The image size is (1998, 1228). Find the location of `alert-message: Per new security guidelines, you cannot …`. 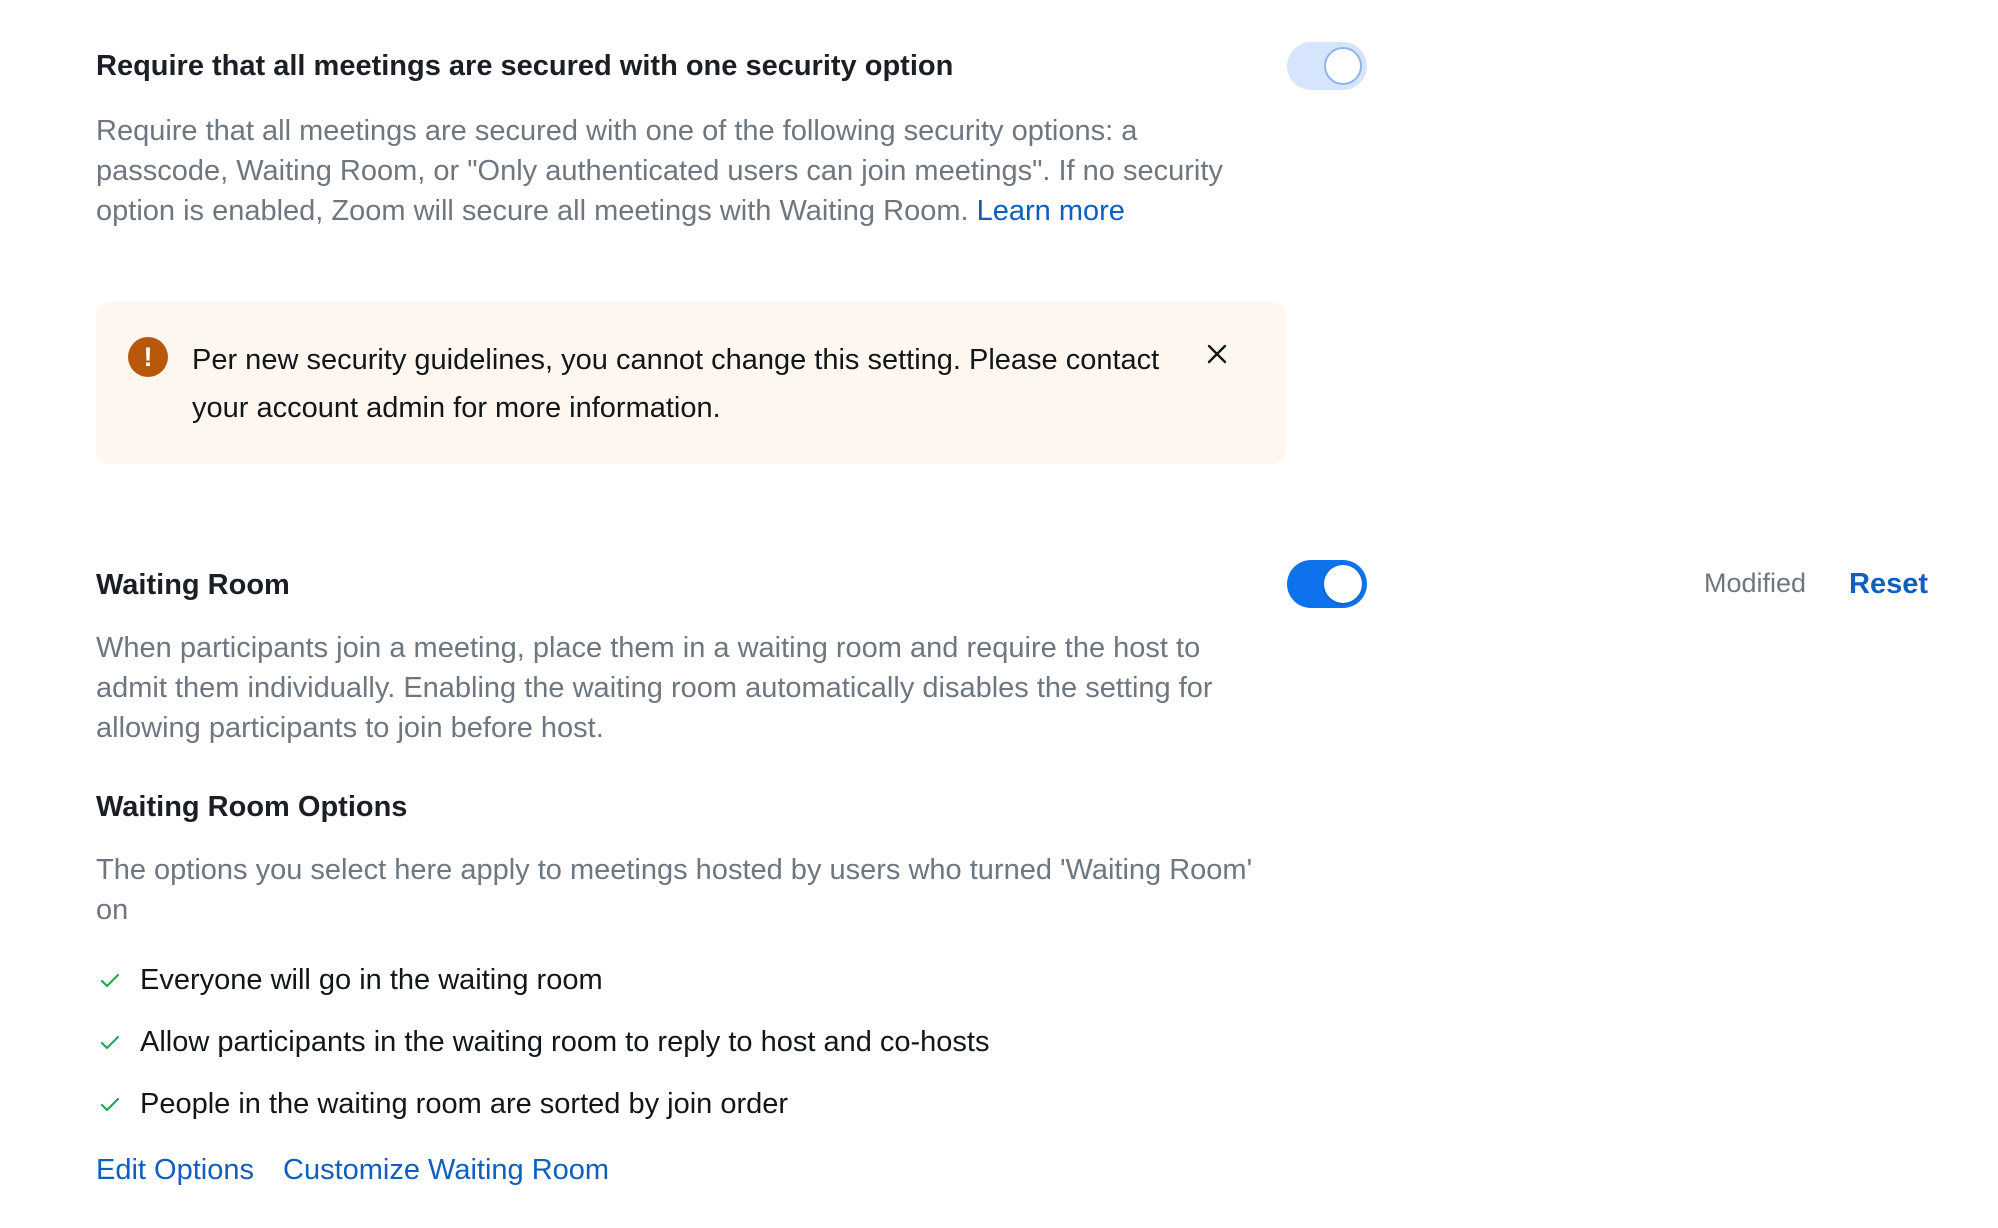

alert-message: Per new security guidelines, you cannot … is located at coordinates (676, 384).